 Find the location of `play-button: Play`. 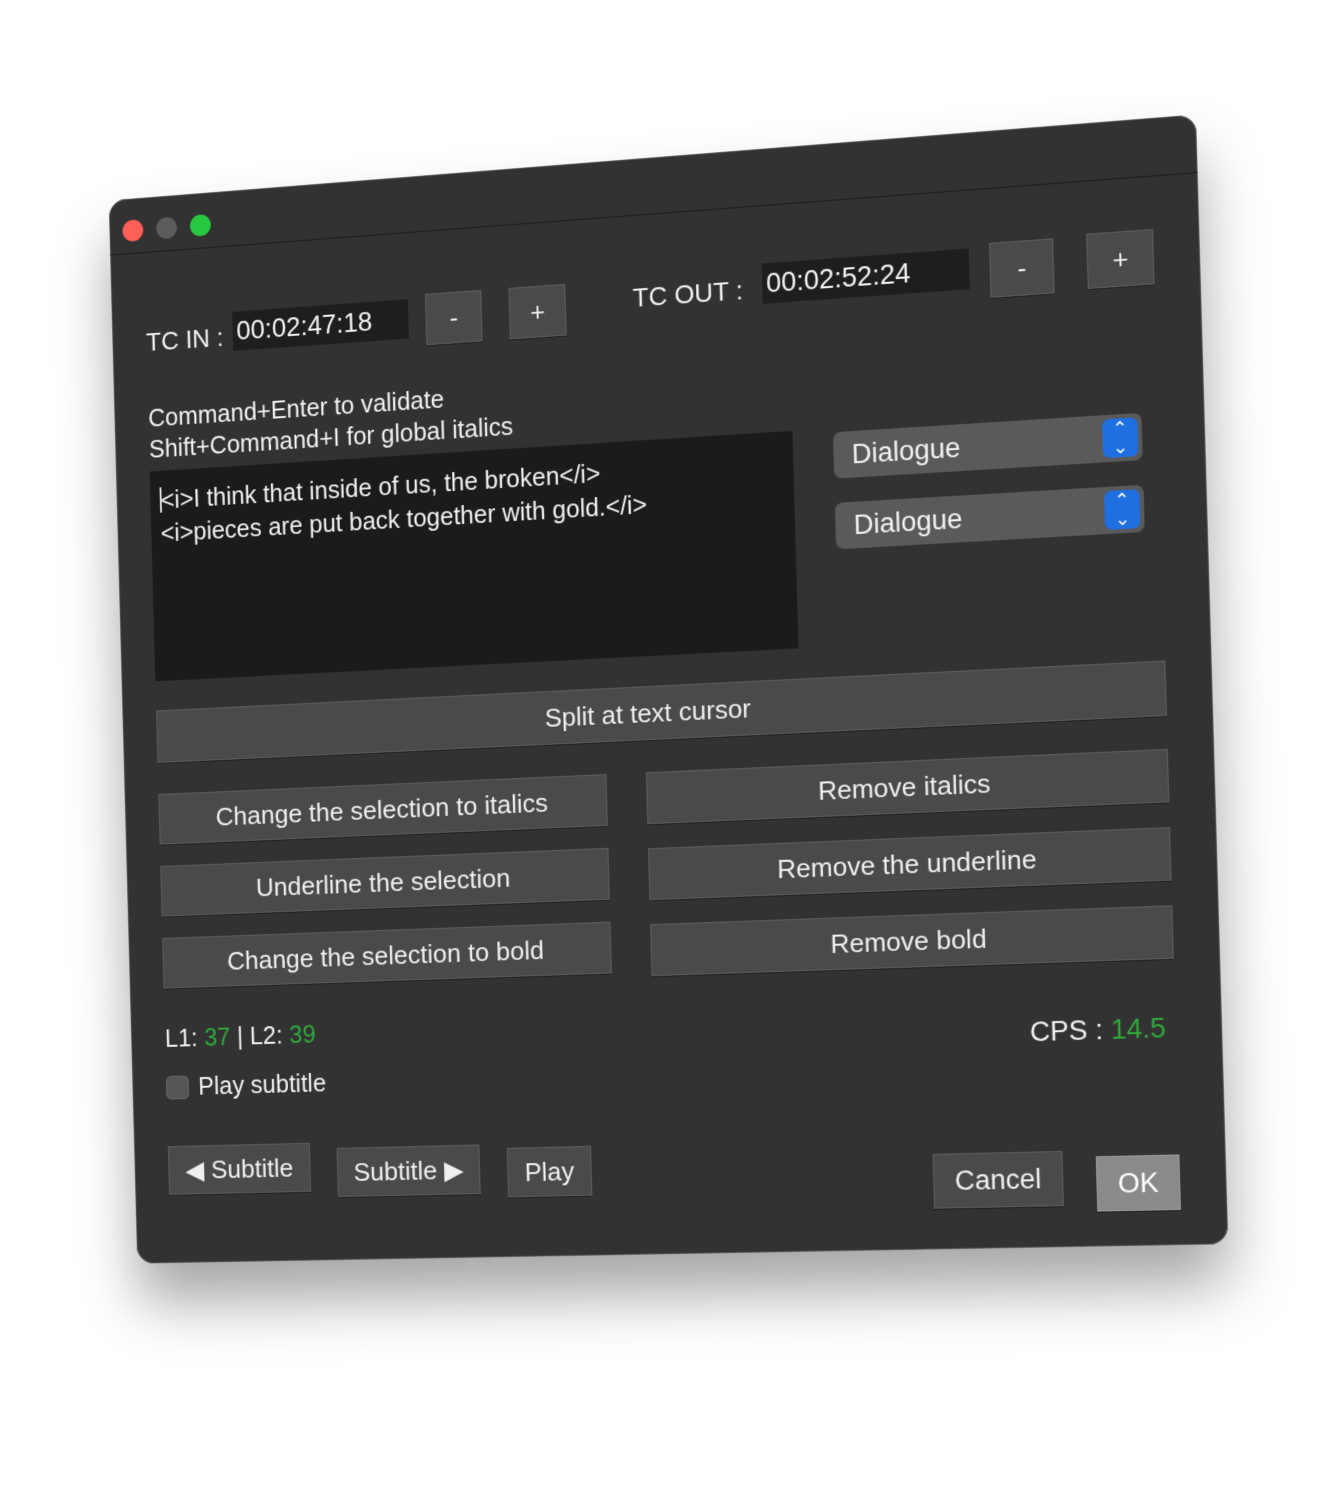

play-button: Play is located at coordinates (549, 1171).